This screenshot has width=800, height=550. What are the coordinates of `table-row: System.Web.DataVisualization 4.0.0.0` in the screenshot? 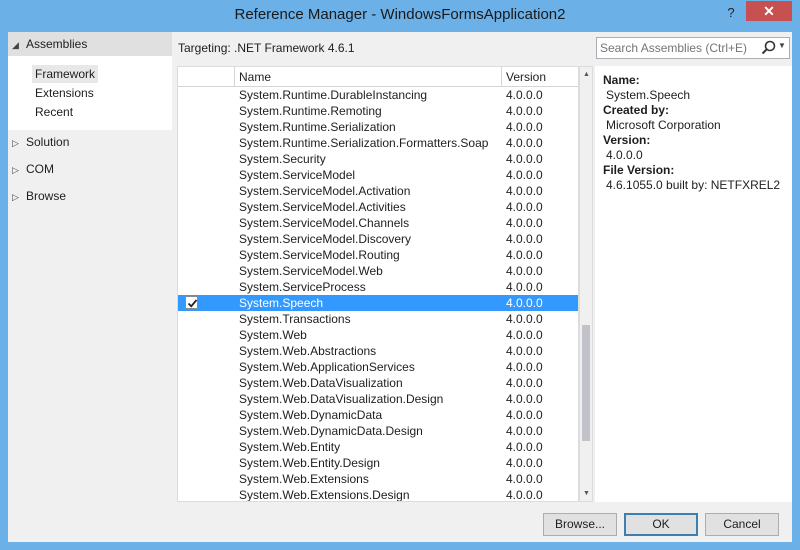 It's located at (378, 383).